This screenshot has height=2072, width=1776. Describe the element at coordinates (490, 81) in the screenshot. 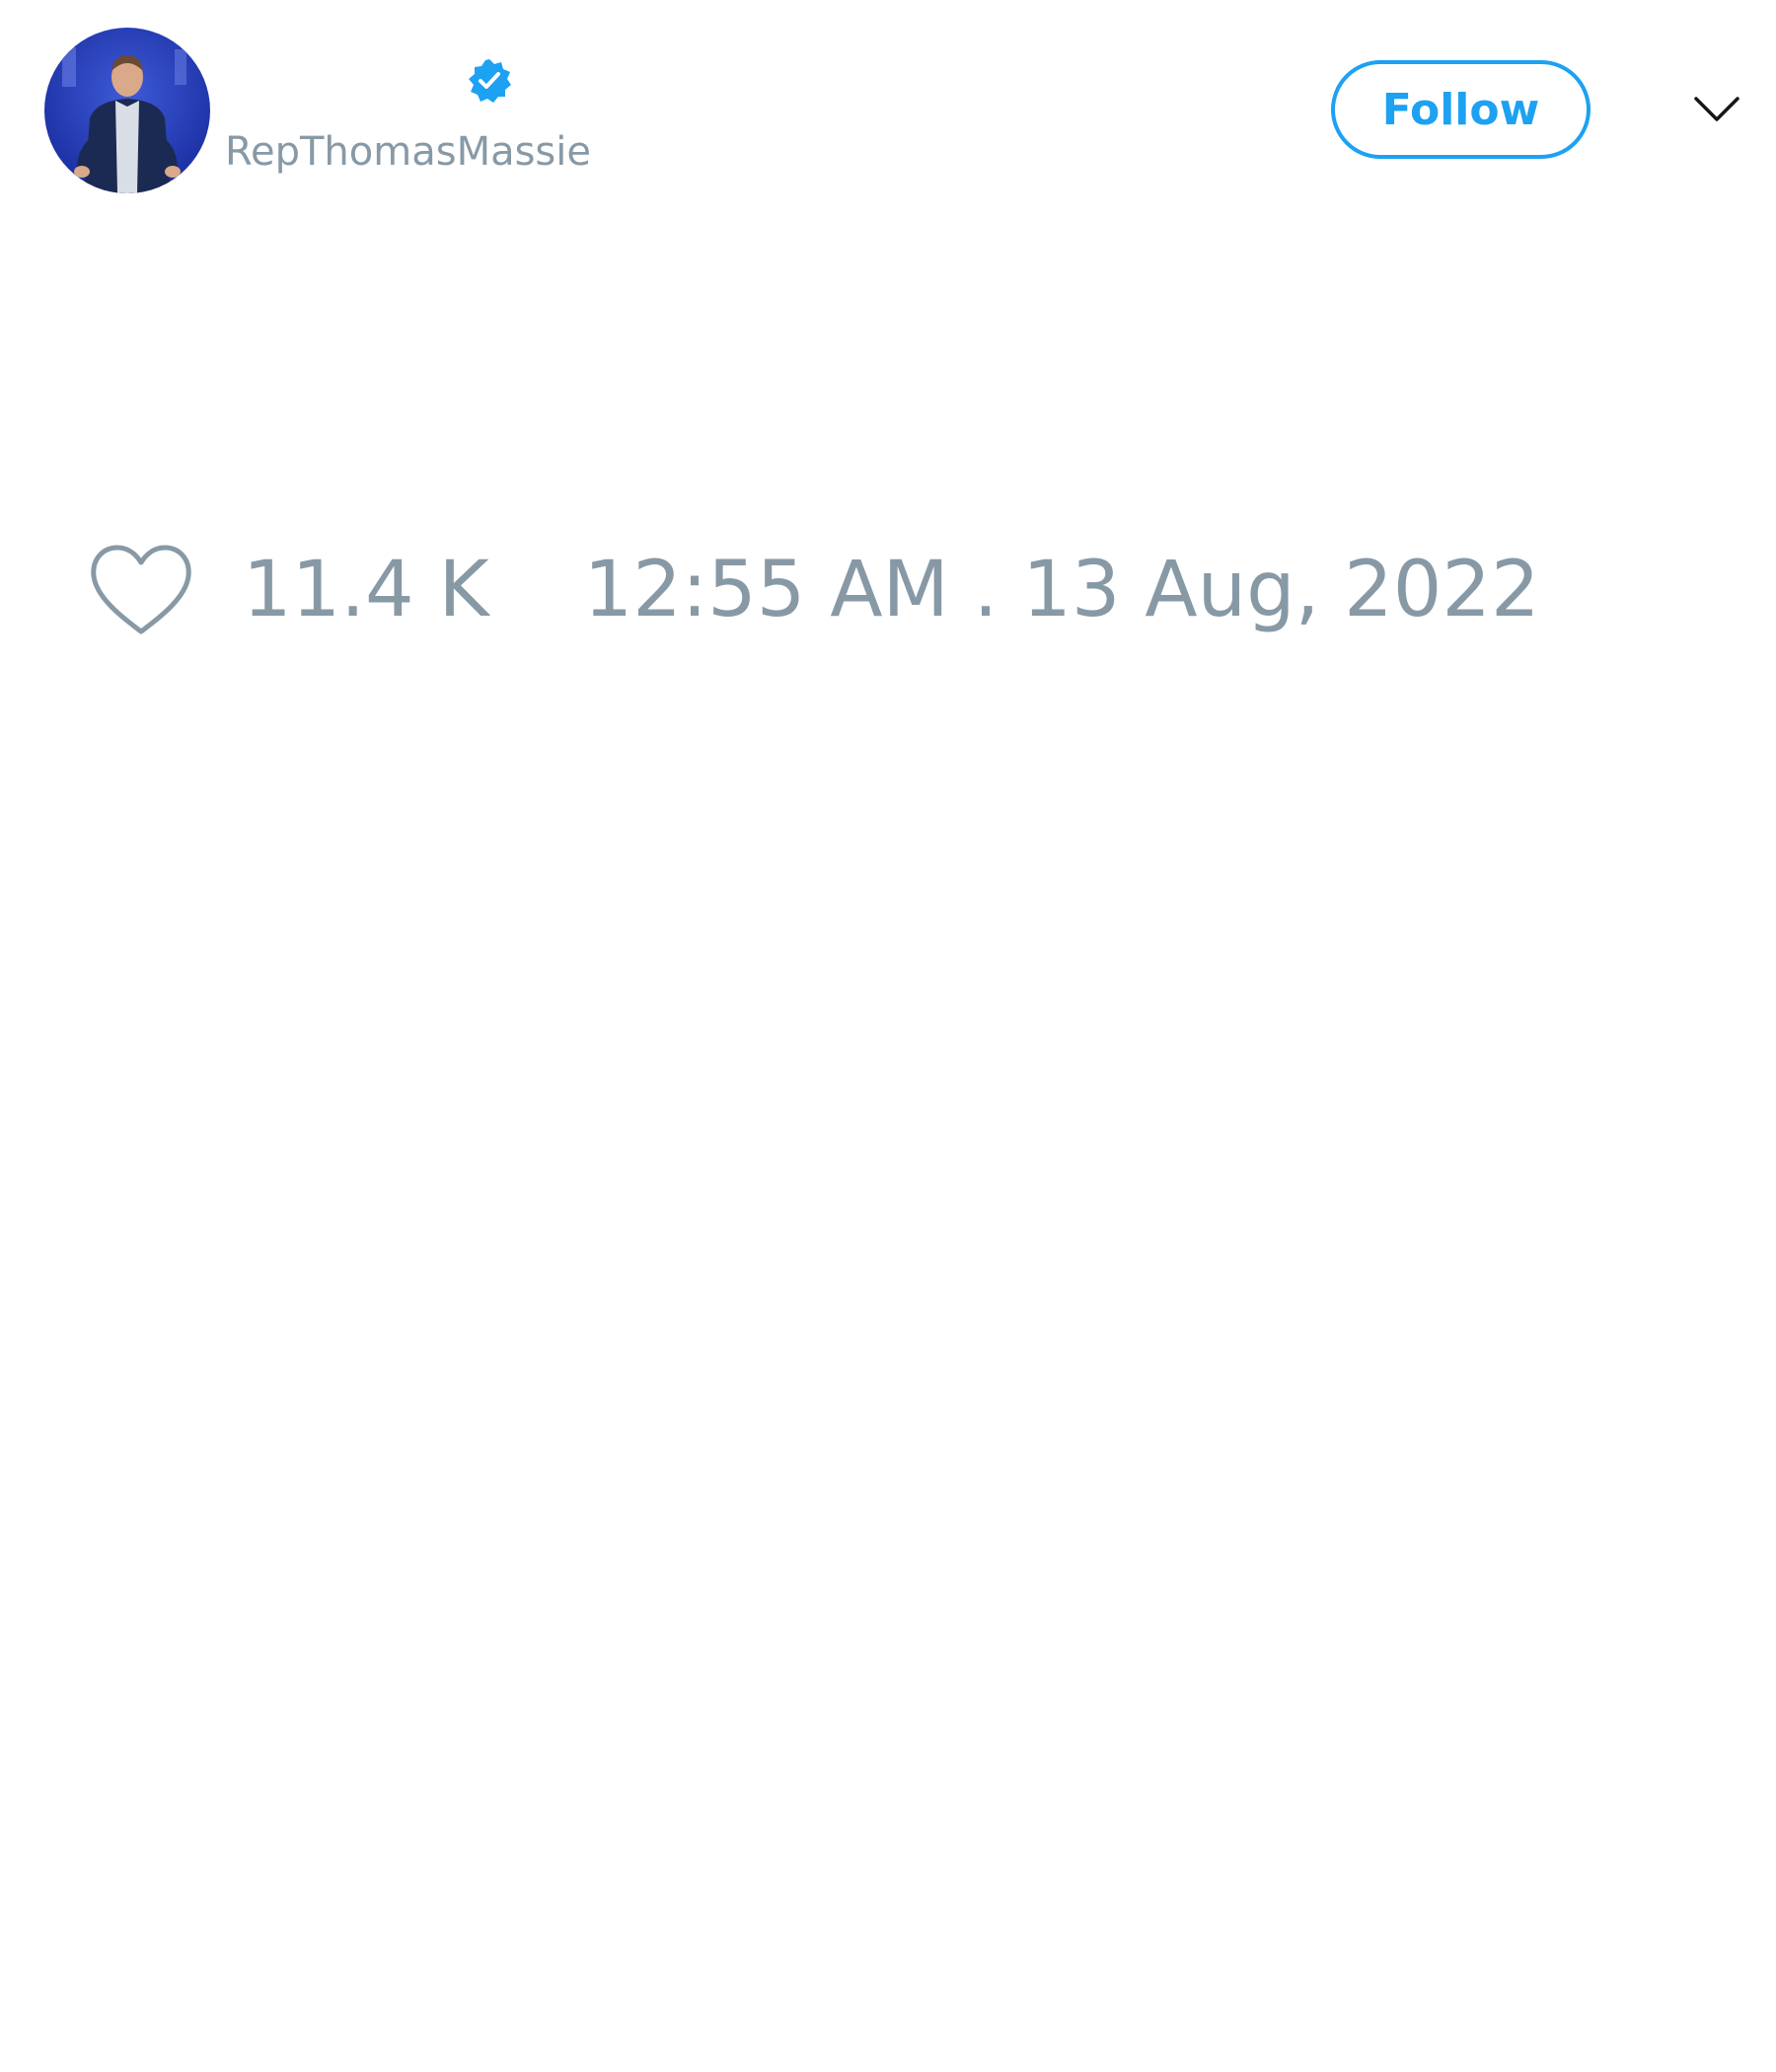

I see `verified-badge-icon` at that location.